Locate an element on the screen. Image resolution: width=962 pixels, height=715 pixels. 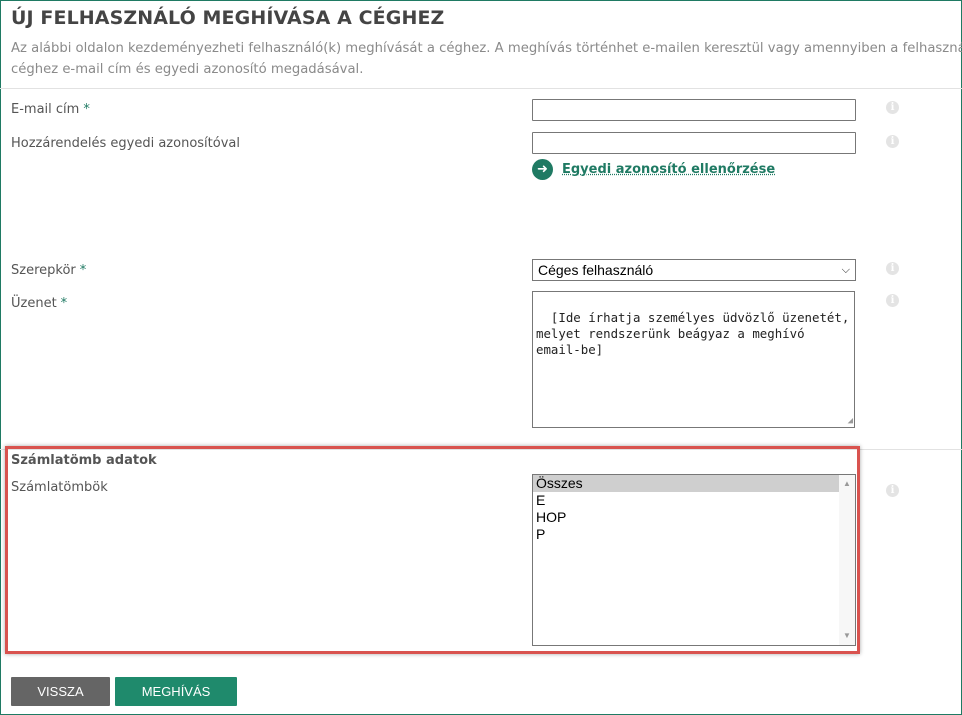
role-label: Szerepkör * is located at coordinates (48, 270).